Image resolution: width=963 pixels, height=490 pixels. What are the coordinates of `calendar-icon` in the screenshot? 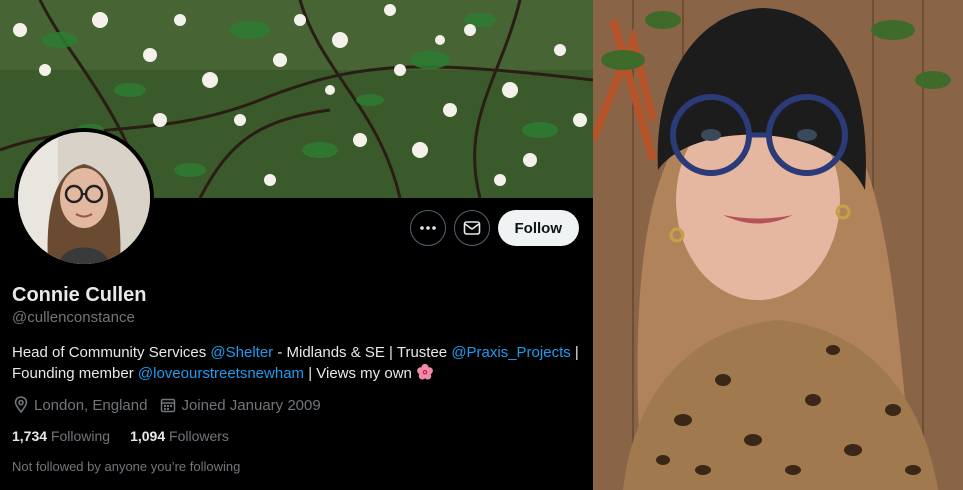 It's located at (168, 405).